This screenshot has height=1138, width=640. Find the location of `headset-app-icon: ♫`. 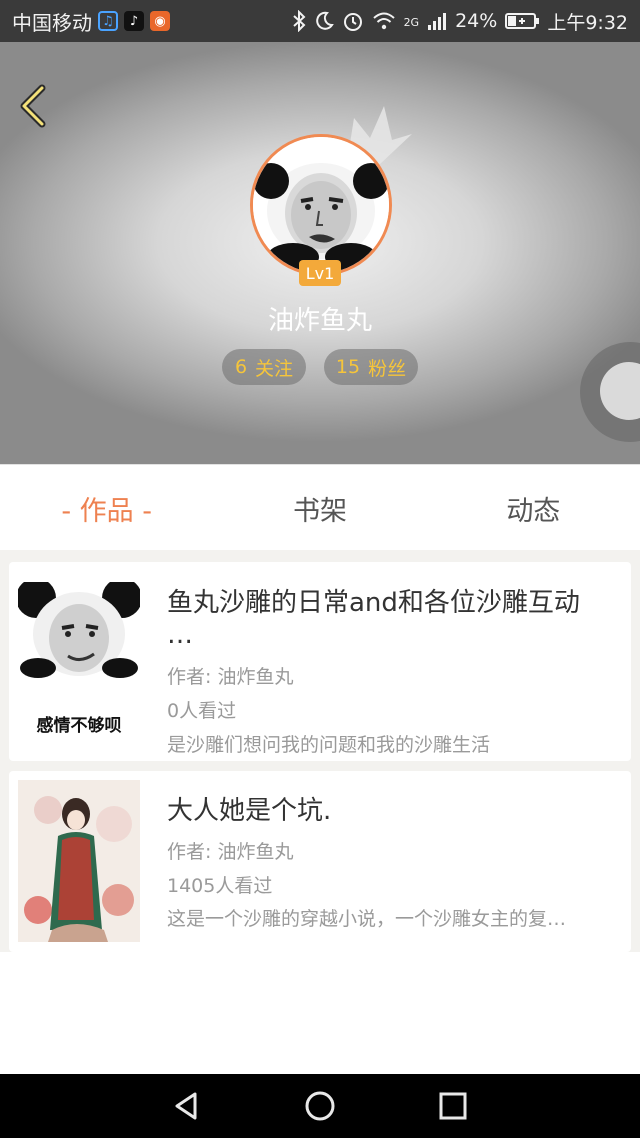

headset-app-icon: ♫ is located at coordinates (108, 21).